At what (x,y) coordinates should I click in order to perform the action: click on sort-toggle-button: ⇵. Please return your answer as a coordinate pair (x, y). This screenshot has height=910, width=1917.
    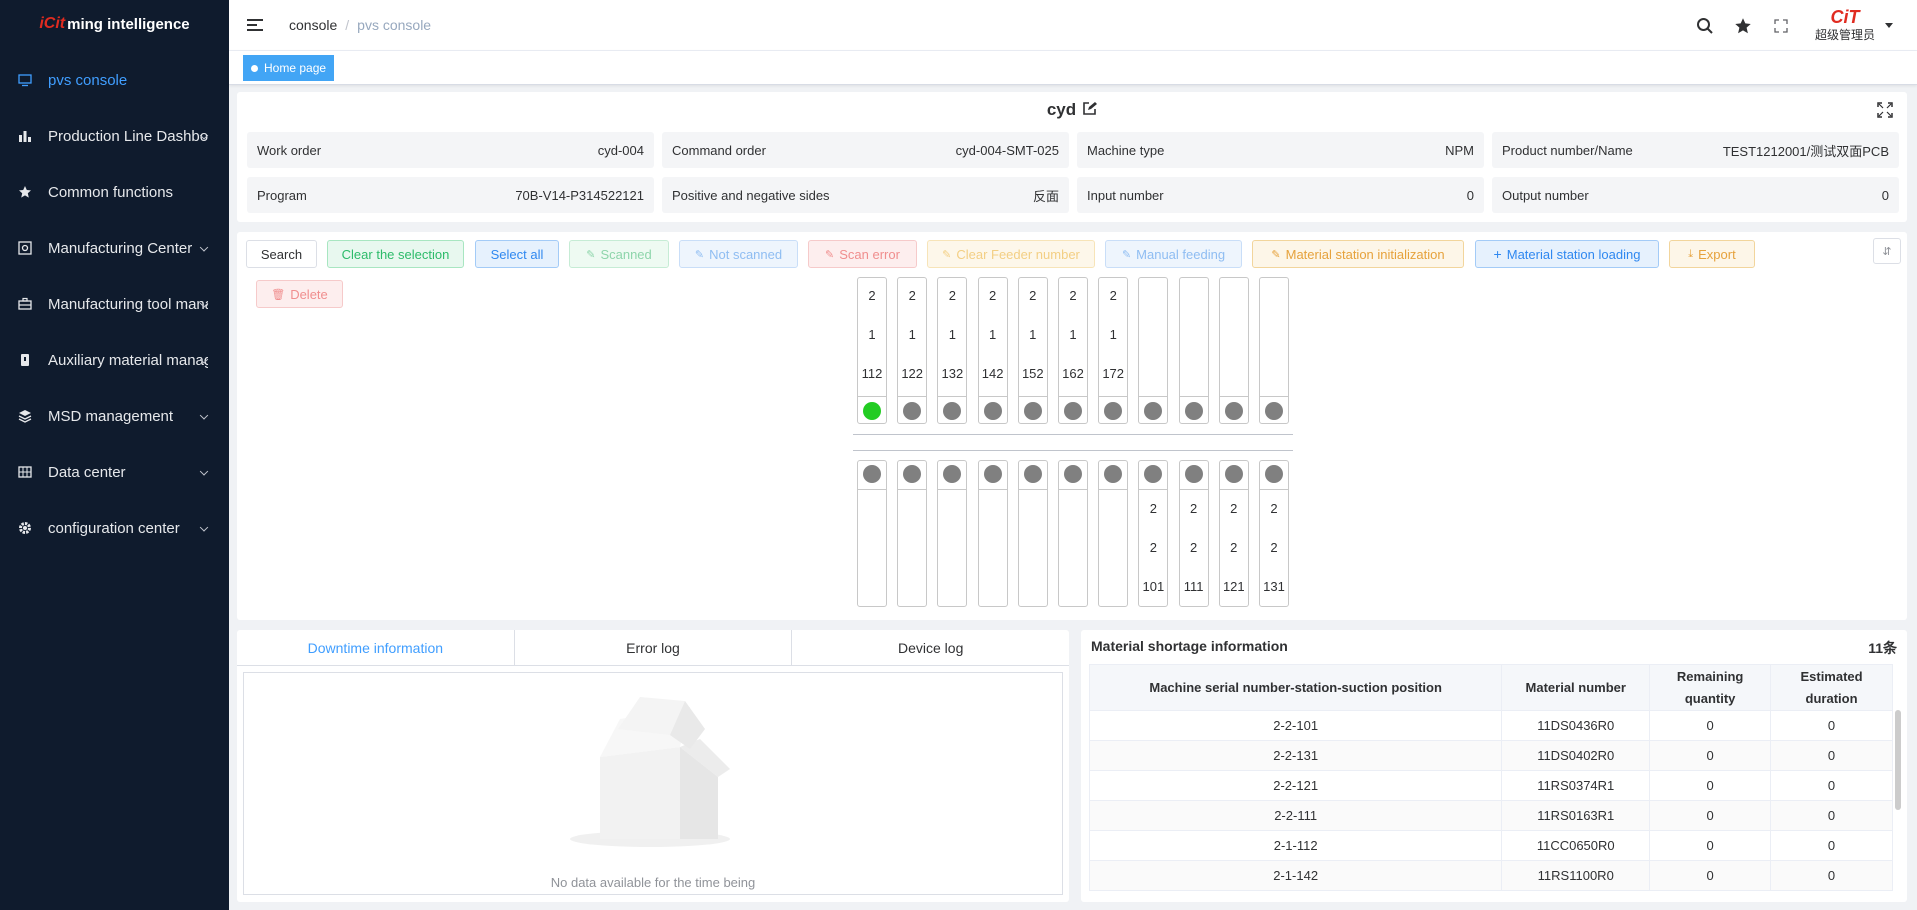
    Looking at the image, I should click on (1887, 251).